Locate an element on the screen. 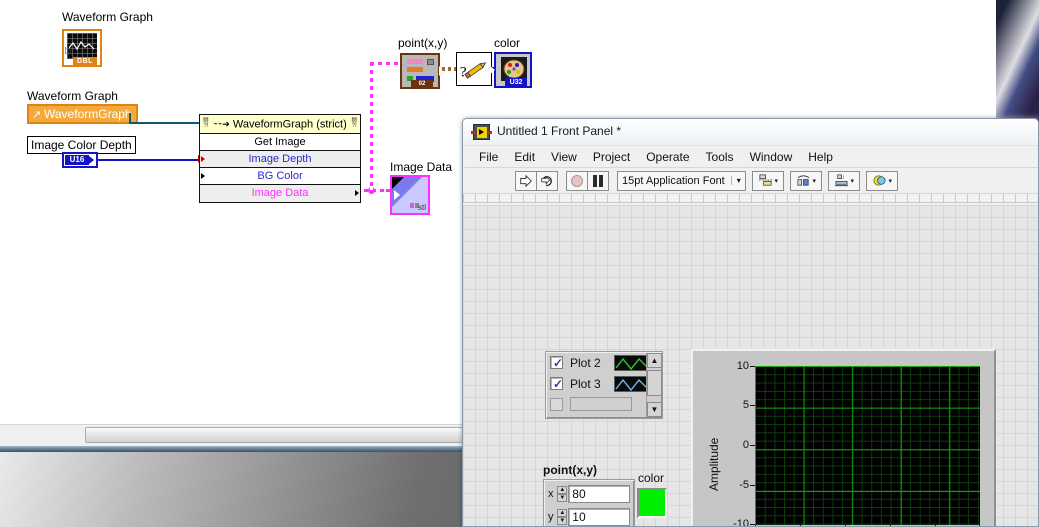 The height and width of the screenshot is (527, 1039). unbundle-function-node: ? is located at coordinates (474, 69).